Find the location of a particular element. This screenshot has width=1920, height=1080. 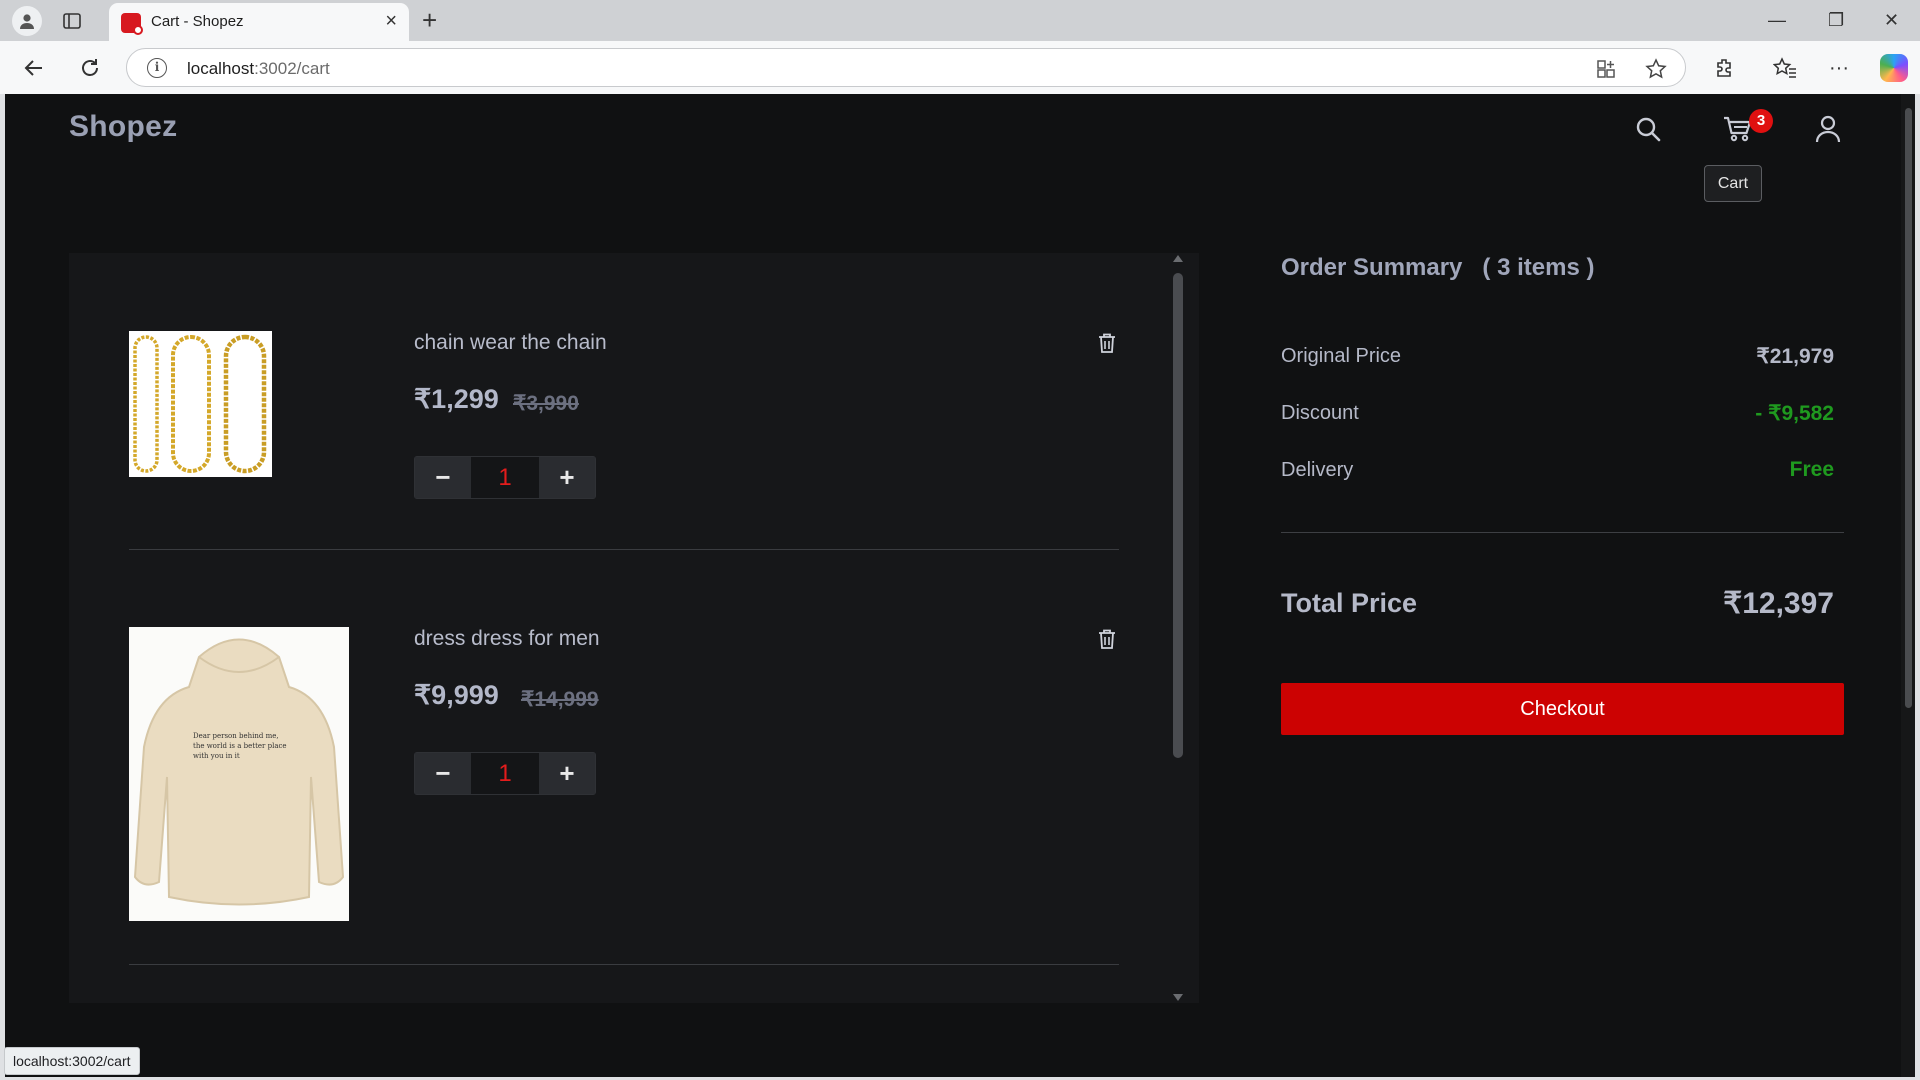

delivery-label: Delivery is located at coordinates (1317, 470).